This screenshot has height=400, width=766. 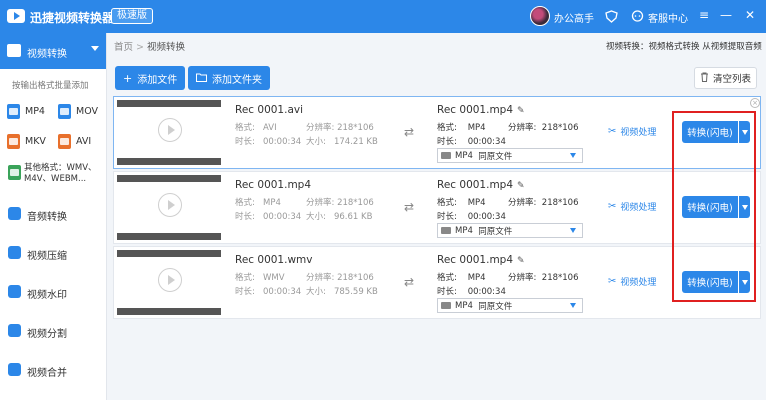 I want to click on page-description: 视频转换：视频格式转换 从视频提取音频, so click(x=684, y=47).